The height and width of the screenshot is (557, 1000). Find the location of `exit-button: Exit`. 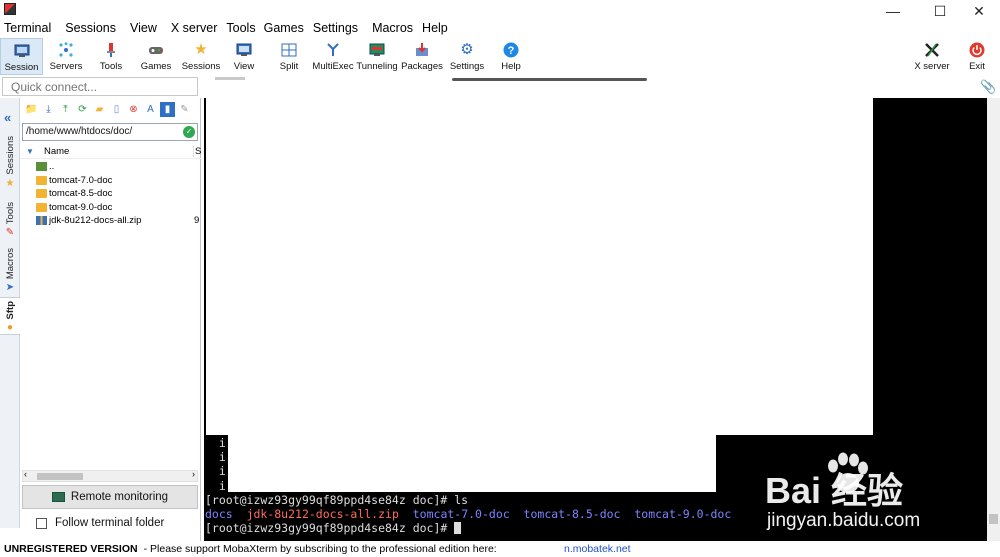

exit-button: Exit is located at coordinates (977, 56).